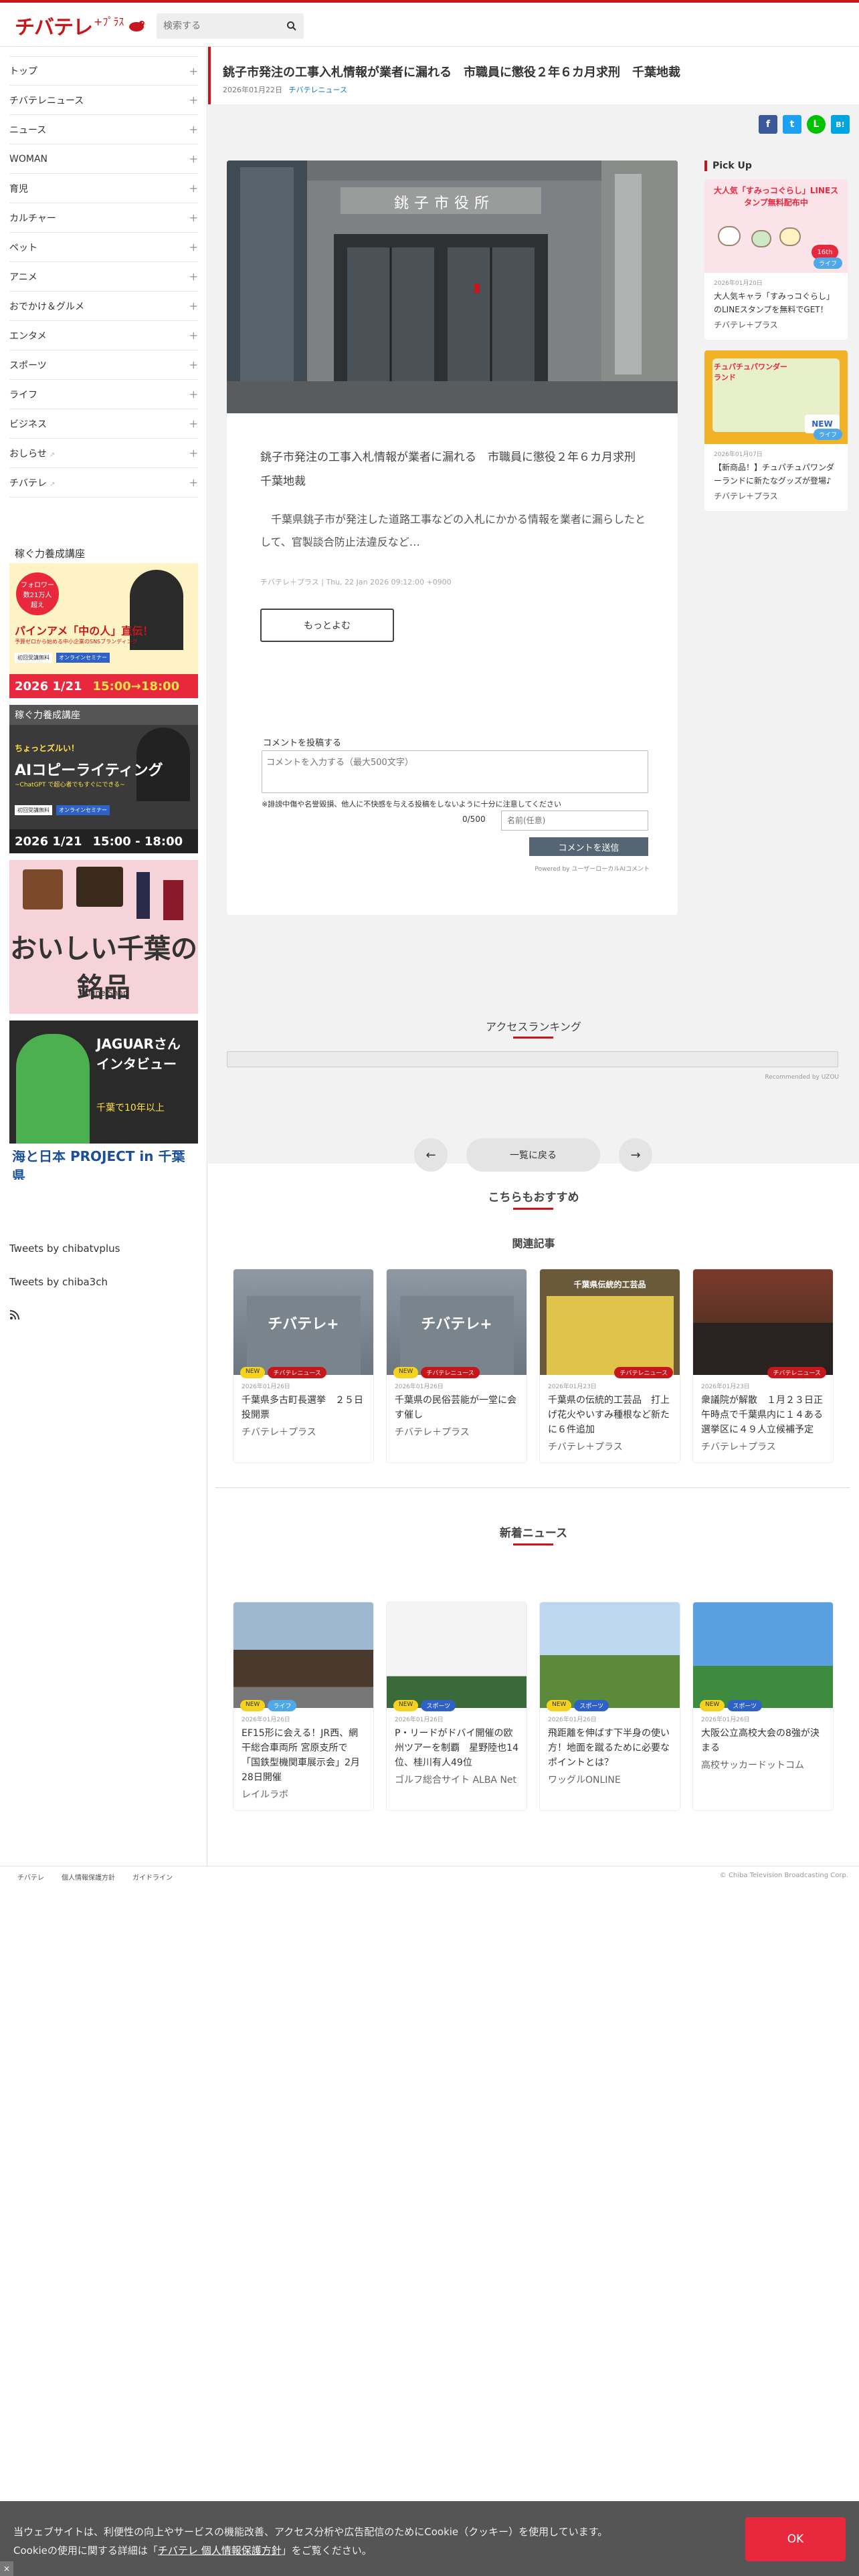  What do you see at coordinates (23, 247) in the screenshot?
I see `nav-item-label: ペット` at bounding box center [23, 247].